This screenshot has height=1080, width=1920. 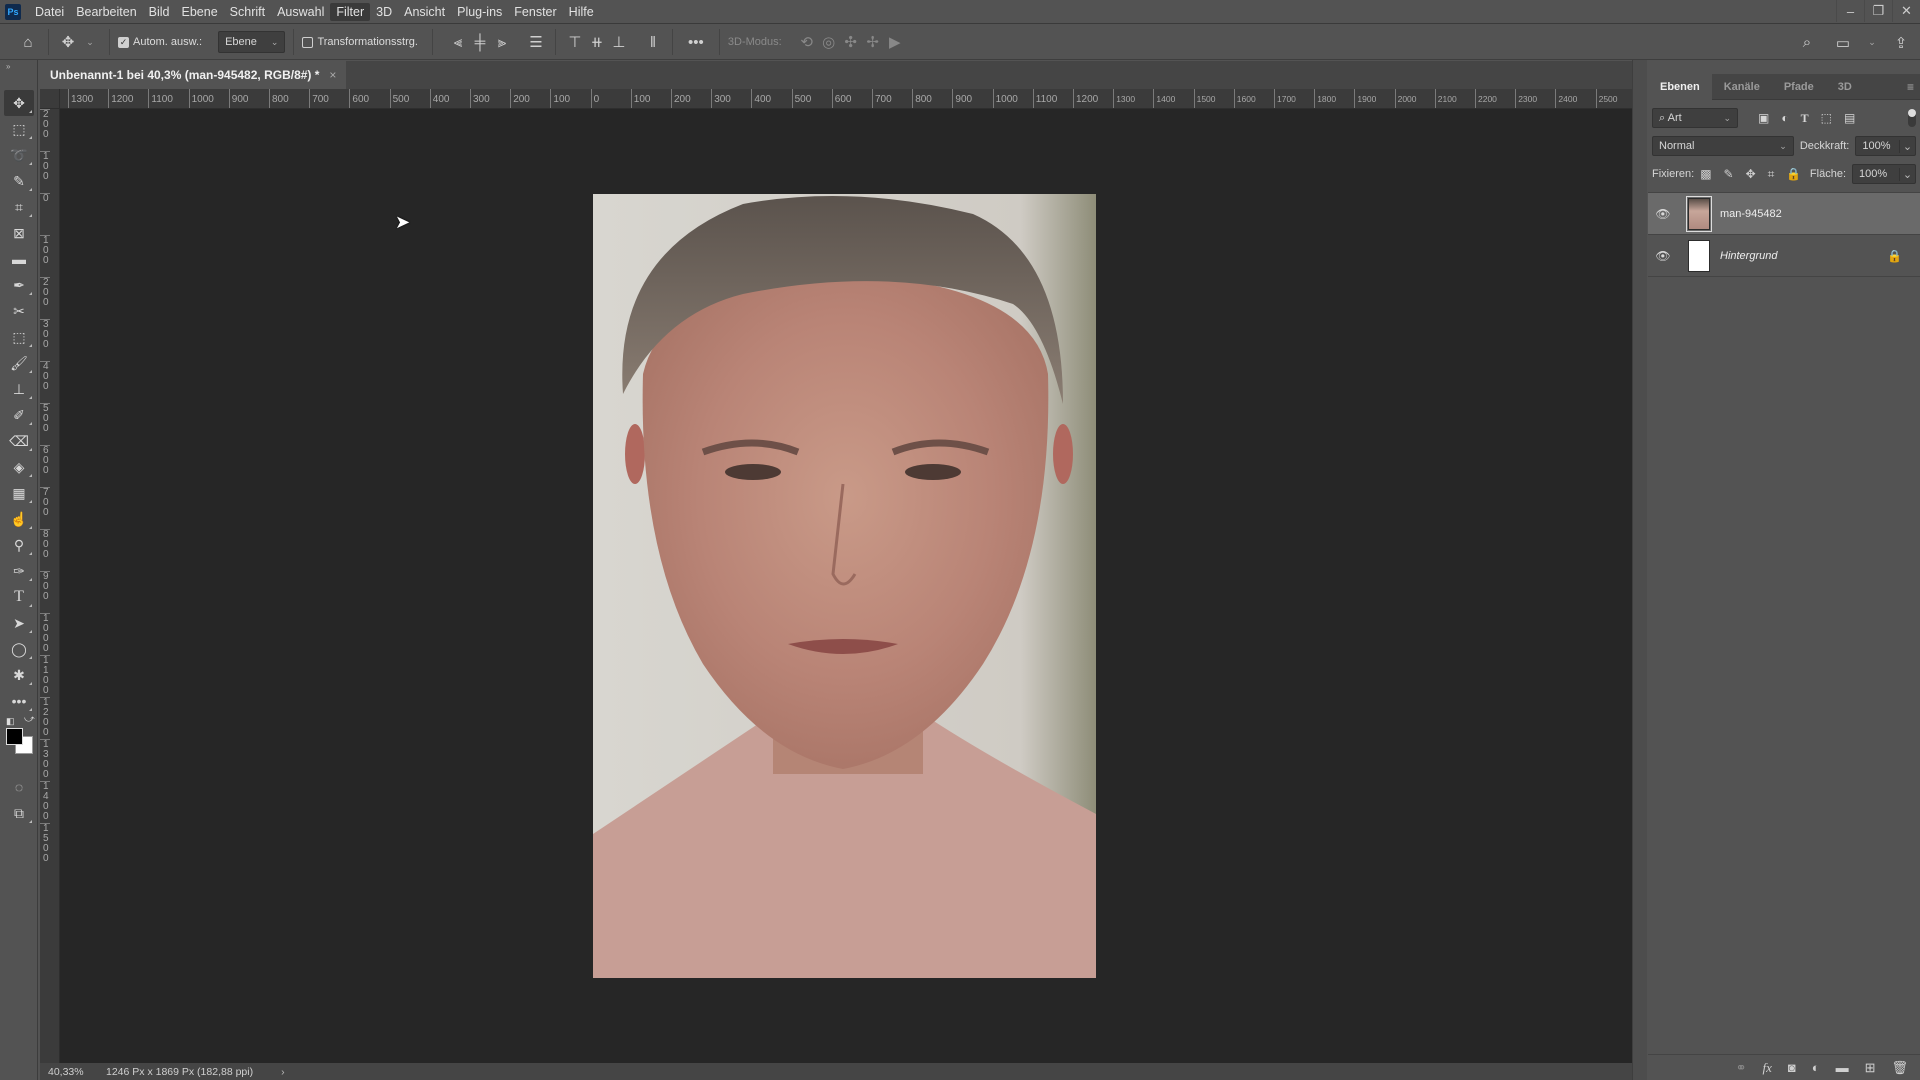 What do you see at coordinates (283, 1072) in the screenshot?
I see `status-menu-arrow-icon: ›` at bounding box center [283, 1072].